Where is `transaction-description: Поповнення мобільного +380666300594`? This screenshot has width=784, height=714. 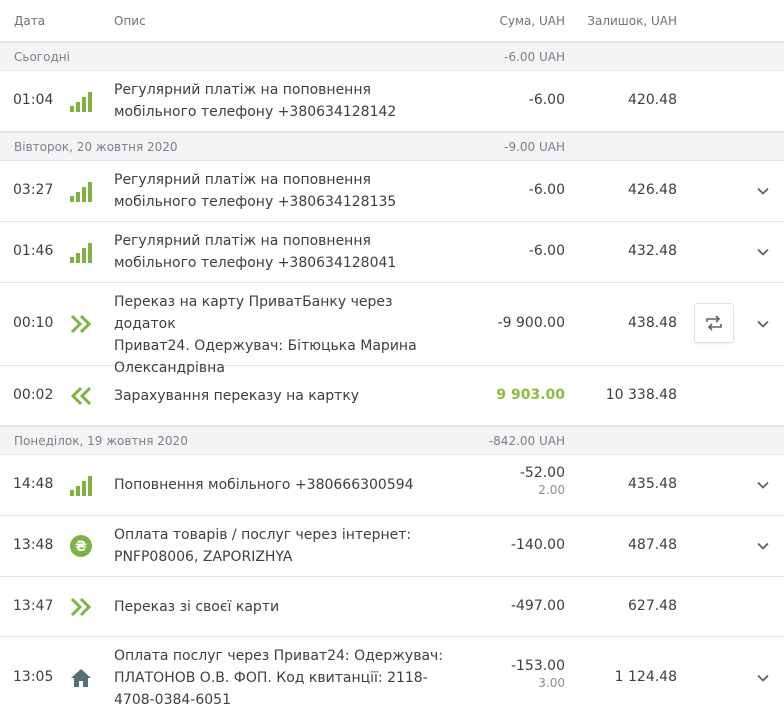
transaction-description: Поповнення мобільного +380666300594 is located at coordinates (279, 485).